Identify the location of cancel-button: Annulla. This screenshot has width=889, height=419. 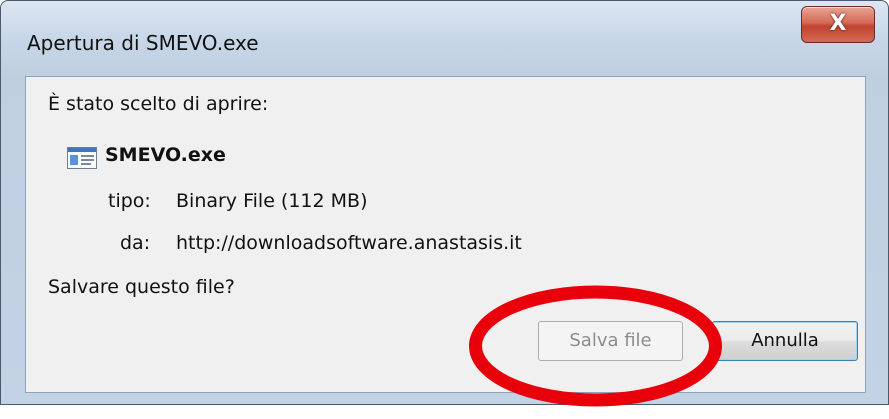
(785, 341).